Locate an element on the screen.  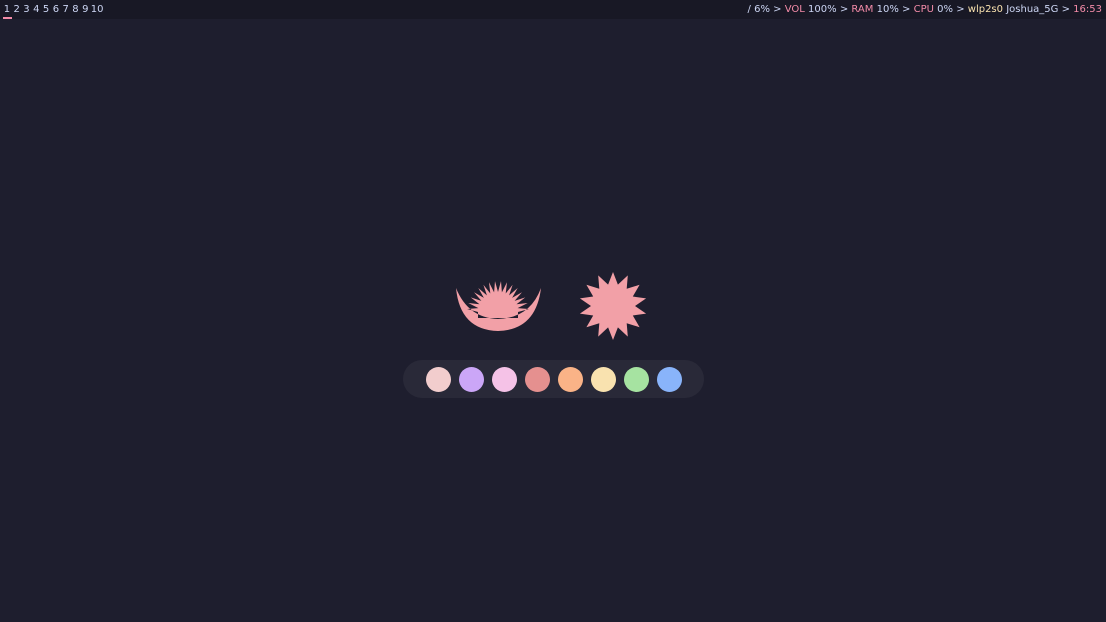
star-burst-icon is located at coordinates (613, 306).